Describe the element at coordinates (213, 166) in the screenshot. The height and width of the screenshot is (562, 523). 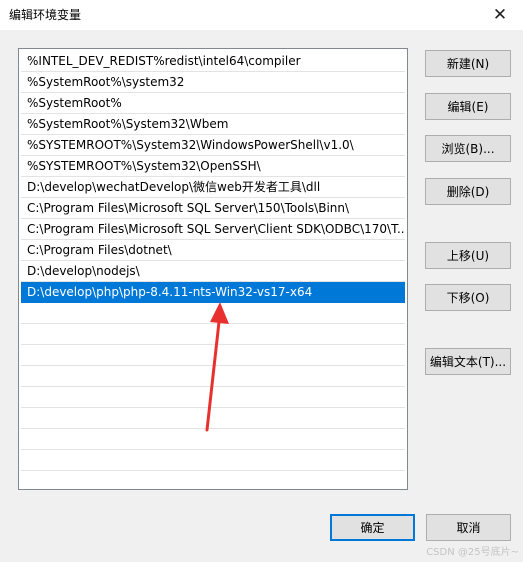
I see `path-list-item: %SYSTEMROOT%\System32\OpenSSH\` at that location.